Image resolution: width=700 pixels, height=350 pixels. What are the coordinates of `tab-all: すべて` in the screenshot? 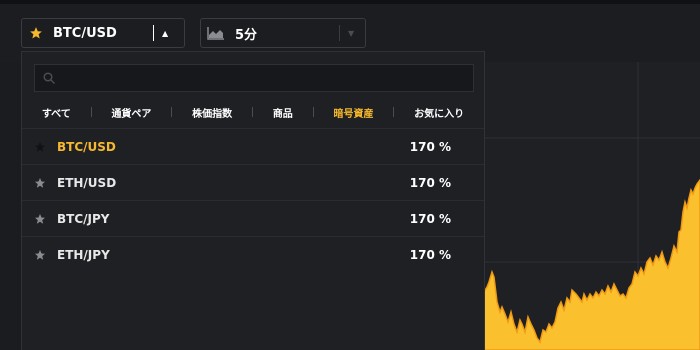 It's located at (56, 112).